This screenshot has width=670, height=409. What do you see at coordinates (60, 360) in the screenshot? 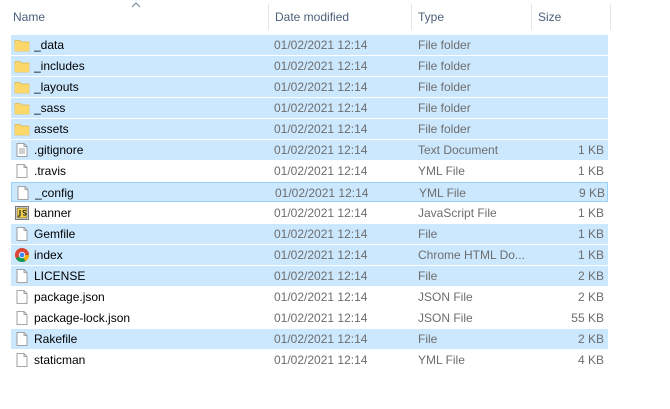
I see `file-name: staticman` at bounding box center [60, 360].